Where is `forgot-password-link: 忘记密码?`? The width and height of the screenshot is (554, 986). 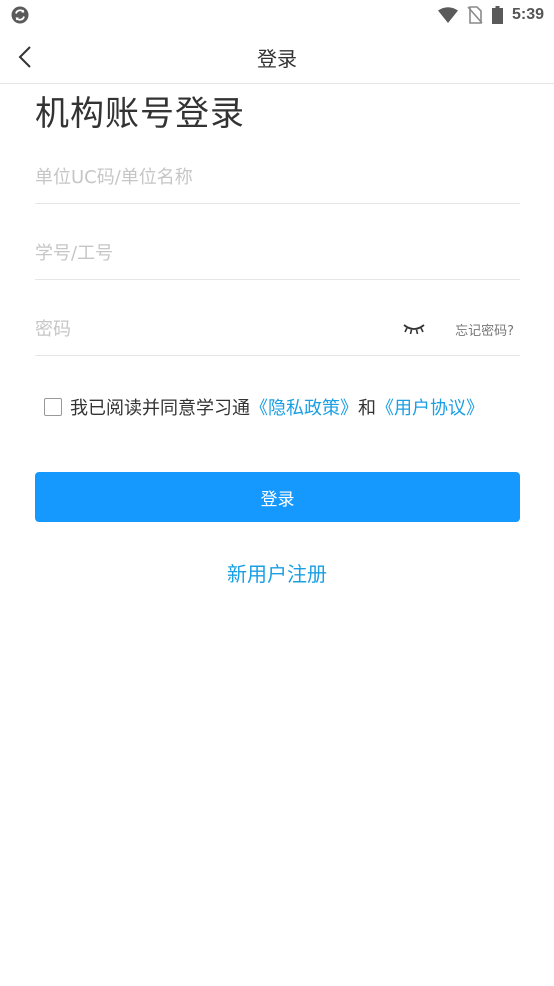 forgot-password-link: 忘记密码? is located at coordinates (484, 329).